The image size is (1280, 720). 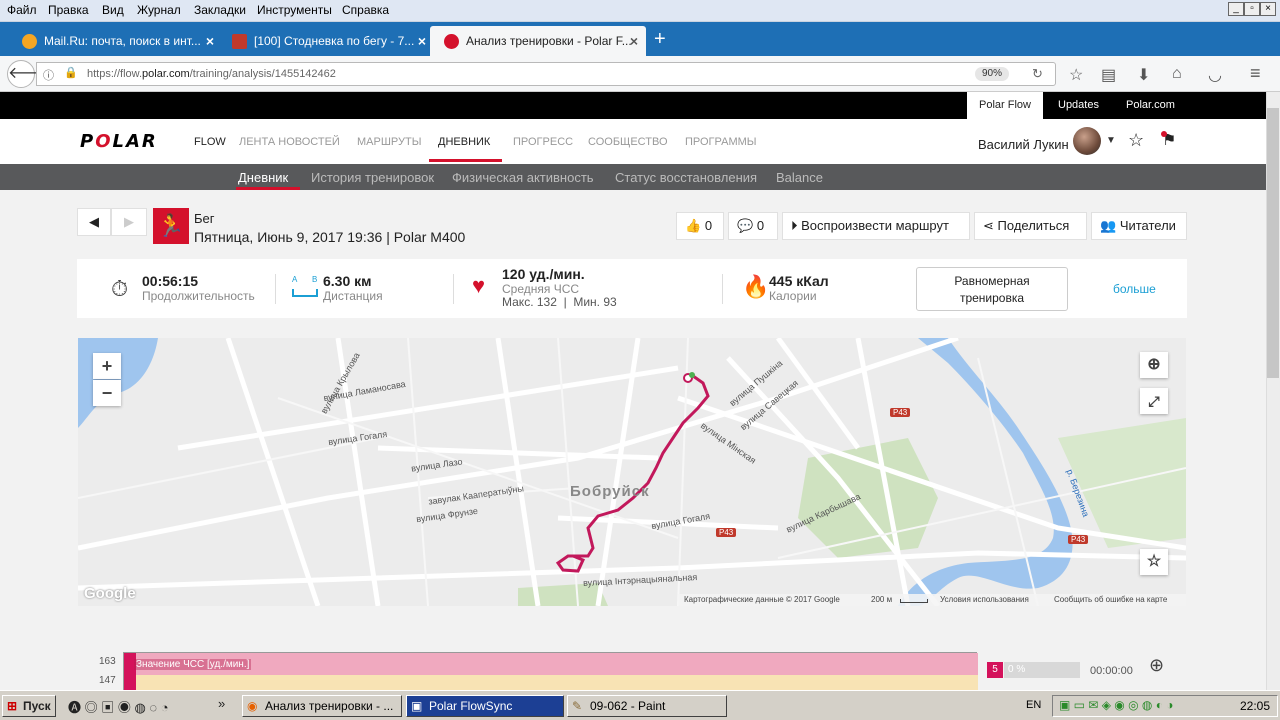 What do you see at coordinates (204, 218) in the screenshot?
I see `sport-name: Бег` at bounding box center [204, 218].